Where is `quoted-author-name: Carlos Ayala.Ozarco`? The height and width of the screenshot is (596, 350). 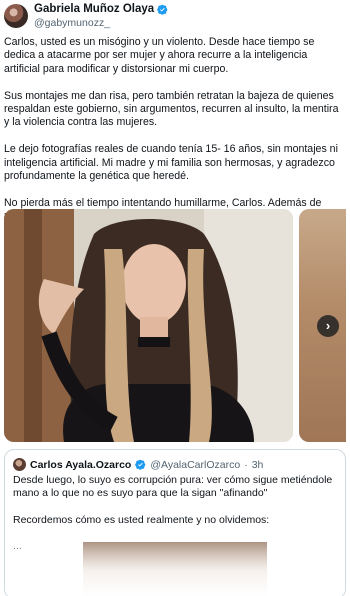
quoted-author-name: Carlos Ayala.Ozarco is located at coordinates (80, 465).